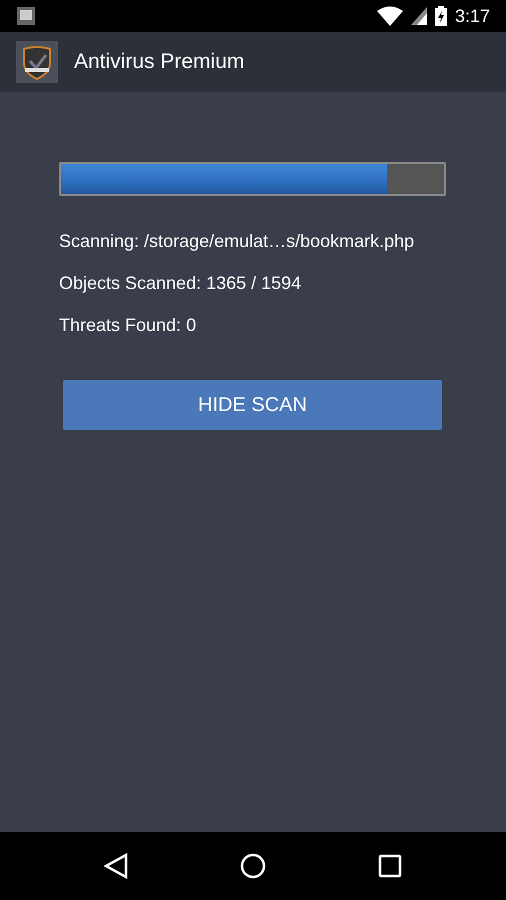 Image resolution: width=506 pixels, height=900 pixels. What do you see at coordinates (253, 866) in the screenshot?
I see `home-icon` at bounding box center [253, 866].